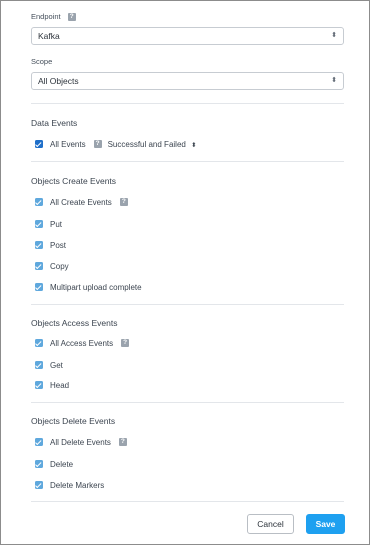 This screenshot has width=372, height=547. What do you see at coordinates (187, 81) in the screenshot?
I see `scope-select: All Objects ⬍` at bounding box center [187, 81].